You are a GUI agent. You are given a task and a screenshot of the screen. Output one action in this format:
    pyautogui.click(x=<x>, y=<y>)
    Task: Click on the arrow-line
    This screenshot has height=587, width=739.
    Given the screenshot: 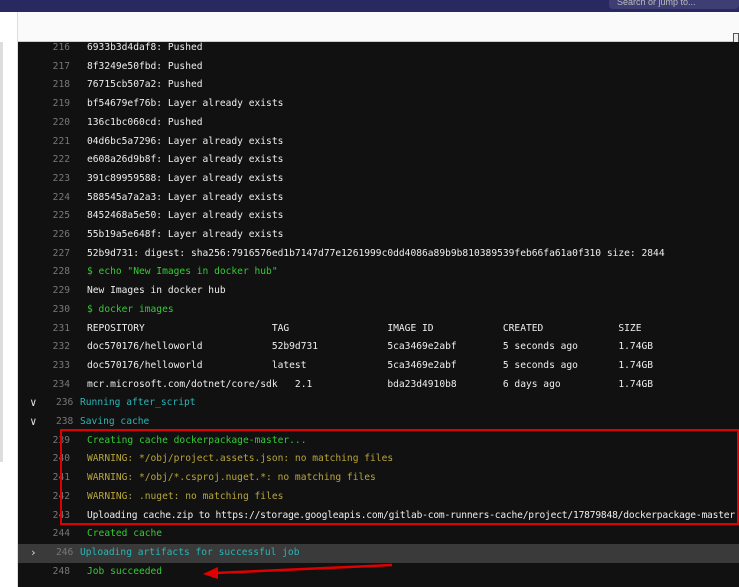 What is the action you would take?
    pyautogui.click(x=303, y=569)
    